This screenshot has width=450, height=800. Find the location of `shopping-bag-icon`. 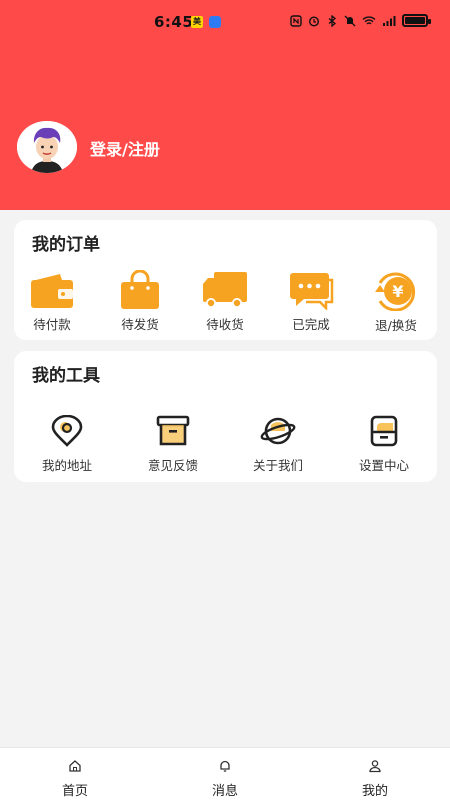

shopping-bag-icon is located at coordinates (140, 289).